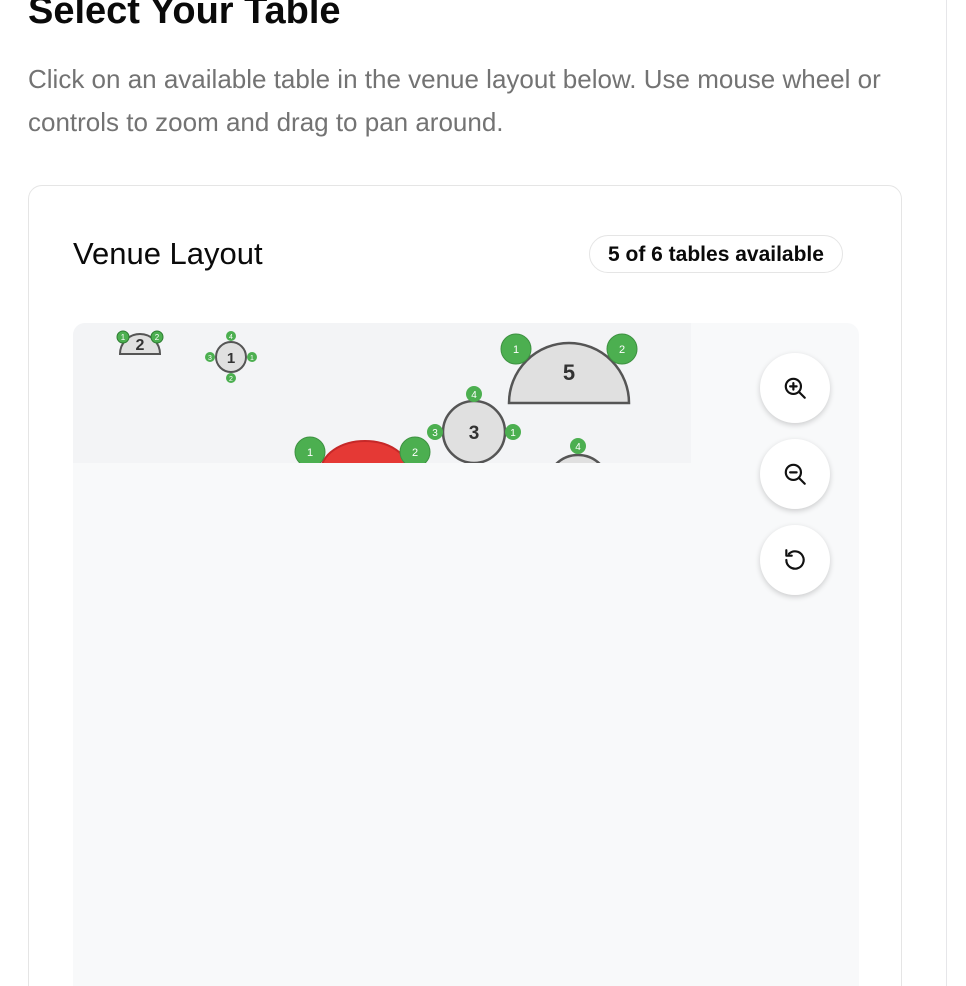 The width and height of the screenshot is (966, 986). I want to click on table-5-label: 5, so click(569, 372).